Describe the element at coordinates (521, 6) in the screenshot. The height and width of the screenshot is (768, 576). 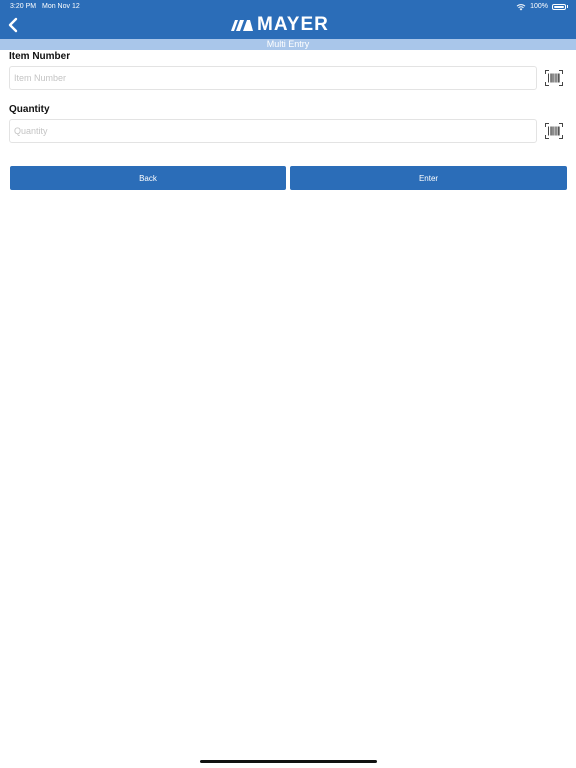
I see `wifi-icon` at that location.